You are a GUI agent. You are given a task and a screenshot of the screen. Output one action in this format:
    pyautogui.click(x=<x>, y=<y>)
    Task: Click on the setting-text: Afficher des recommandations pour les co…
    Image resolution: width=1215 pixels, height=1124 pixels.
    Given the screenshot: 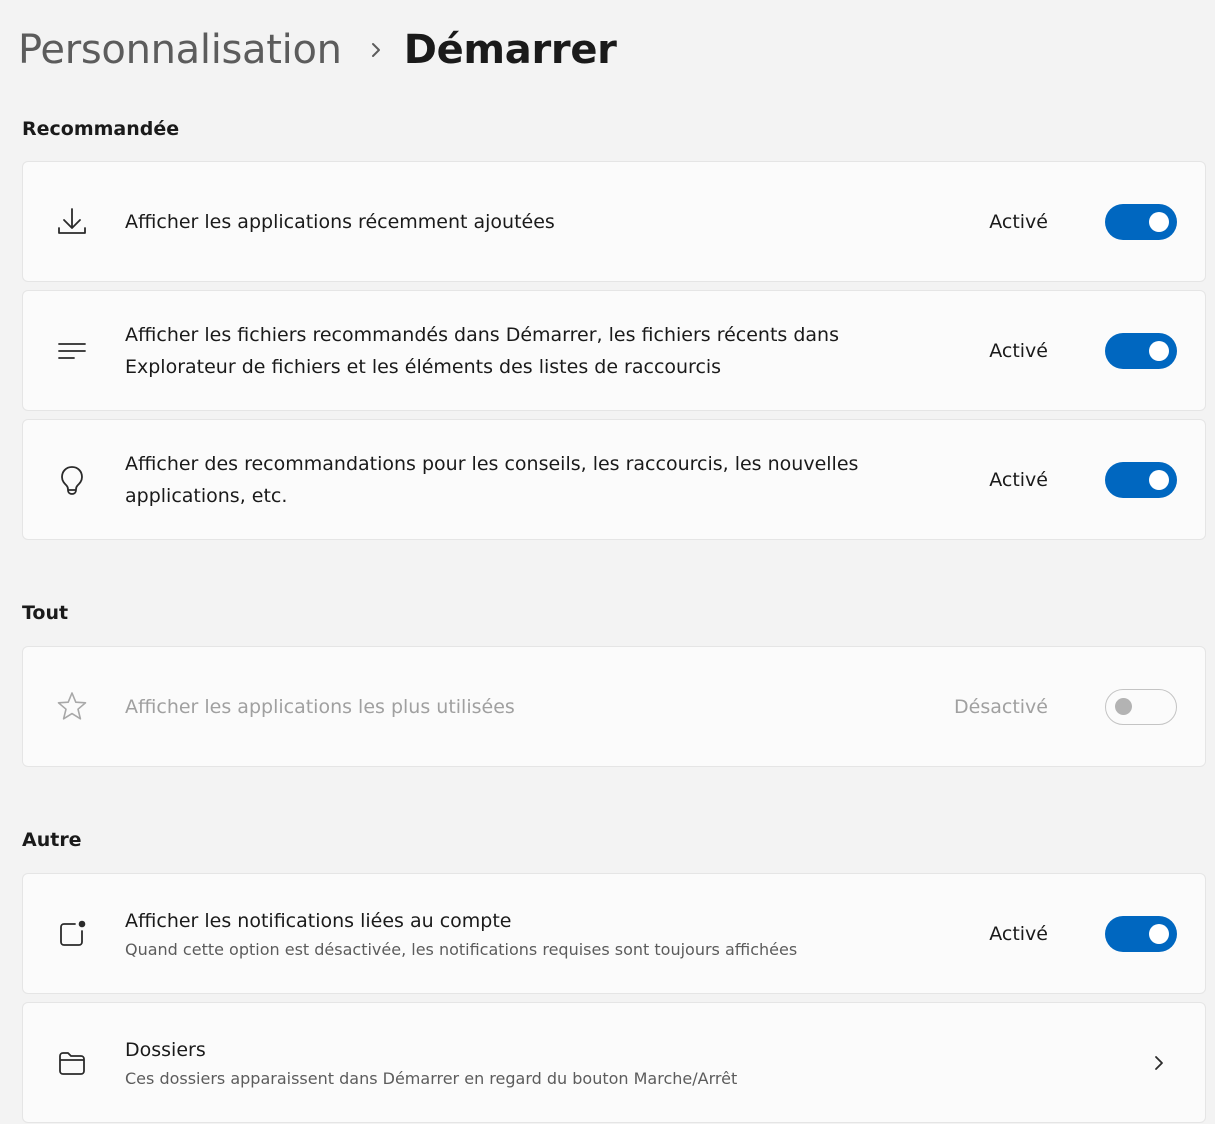 What is the action you would take?
    pyautogui.click(x=535, y=480)
    